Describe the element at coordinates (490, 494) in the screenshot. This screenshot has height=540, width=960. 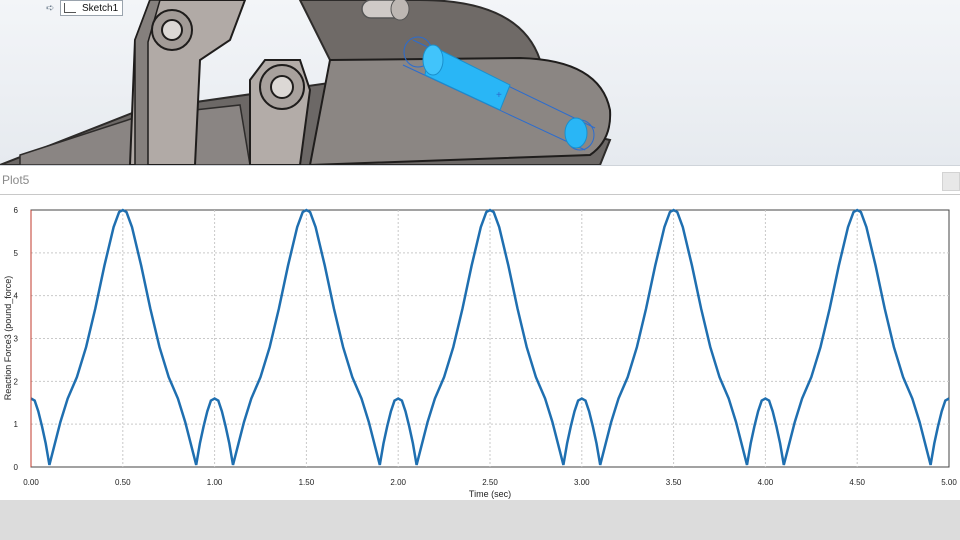
I see `x-axis-title: Time (sec)` at that location.